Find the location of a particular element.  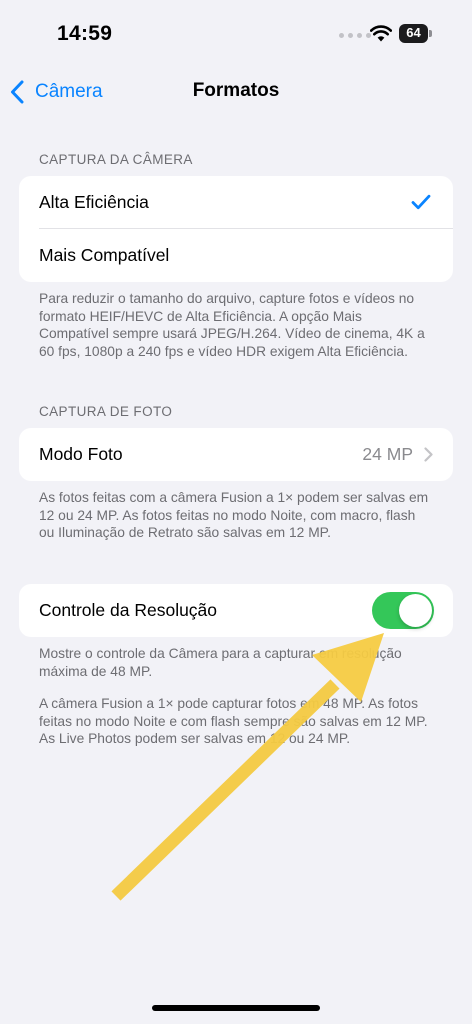

photo-capture-group: Modo Foto 24 MP is located at coordinates (236, 454).